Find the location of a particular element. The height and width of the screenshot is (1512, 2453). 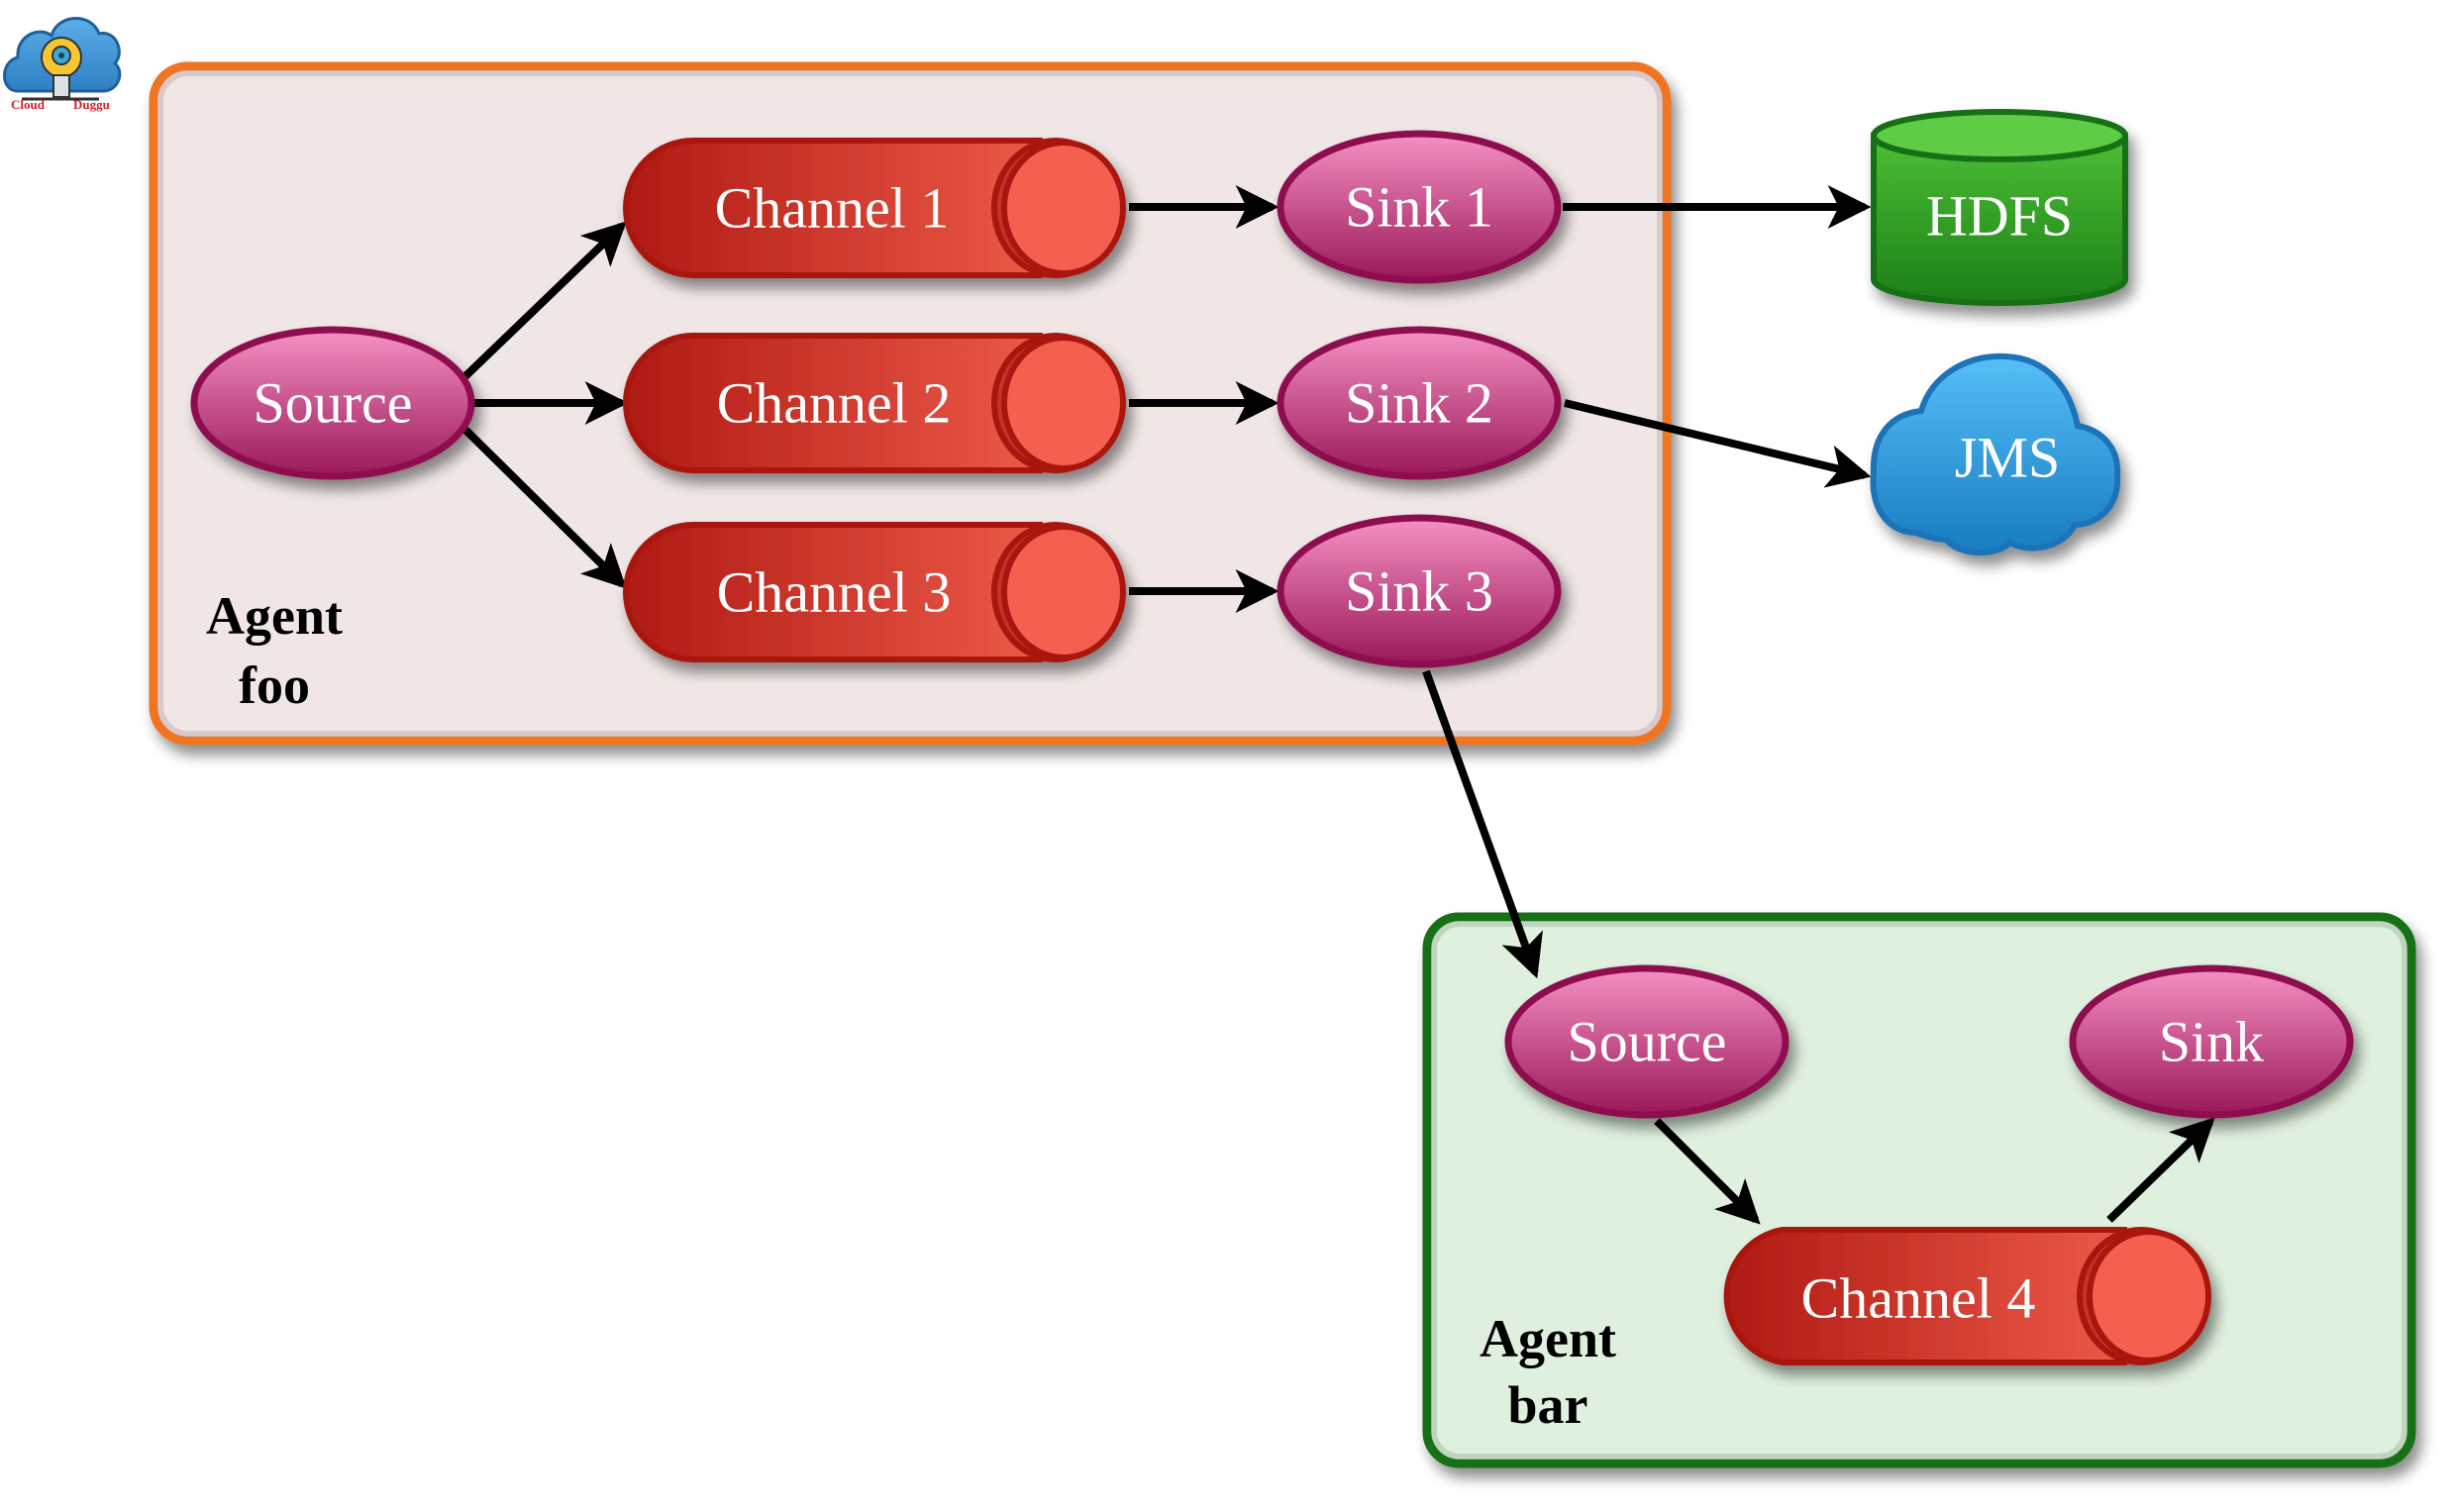

agent-foo-label-line2: foo is located at coordinates (274, 685).